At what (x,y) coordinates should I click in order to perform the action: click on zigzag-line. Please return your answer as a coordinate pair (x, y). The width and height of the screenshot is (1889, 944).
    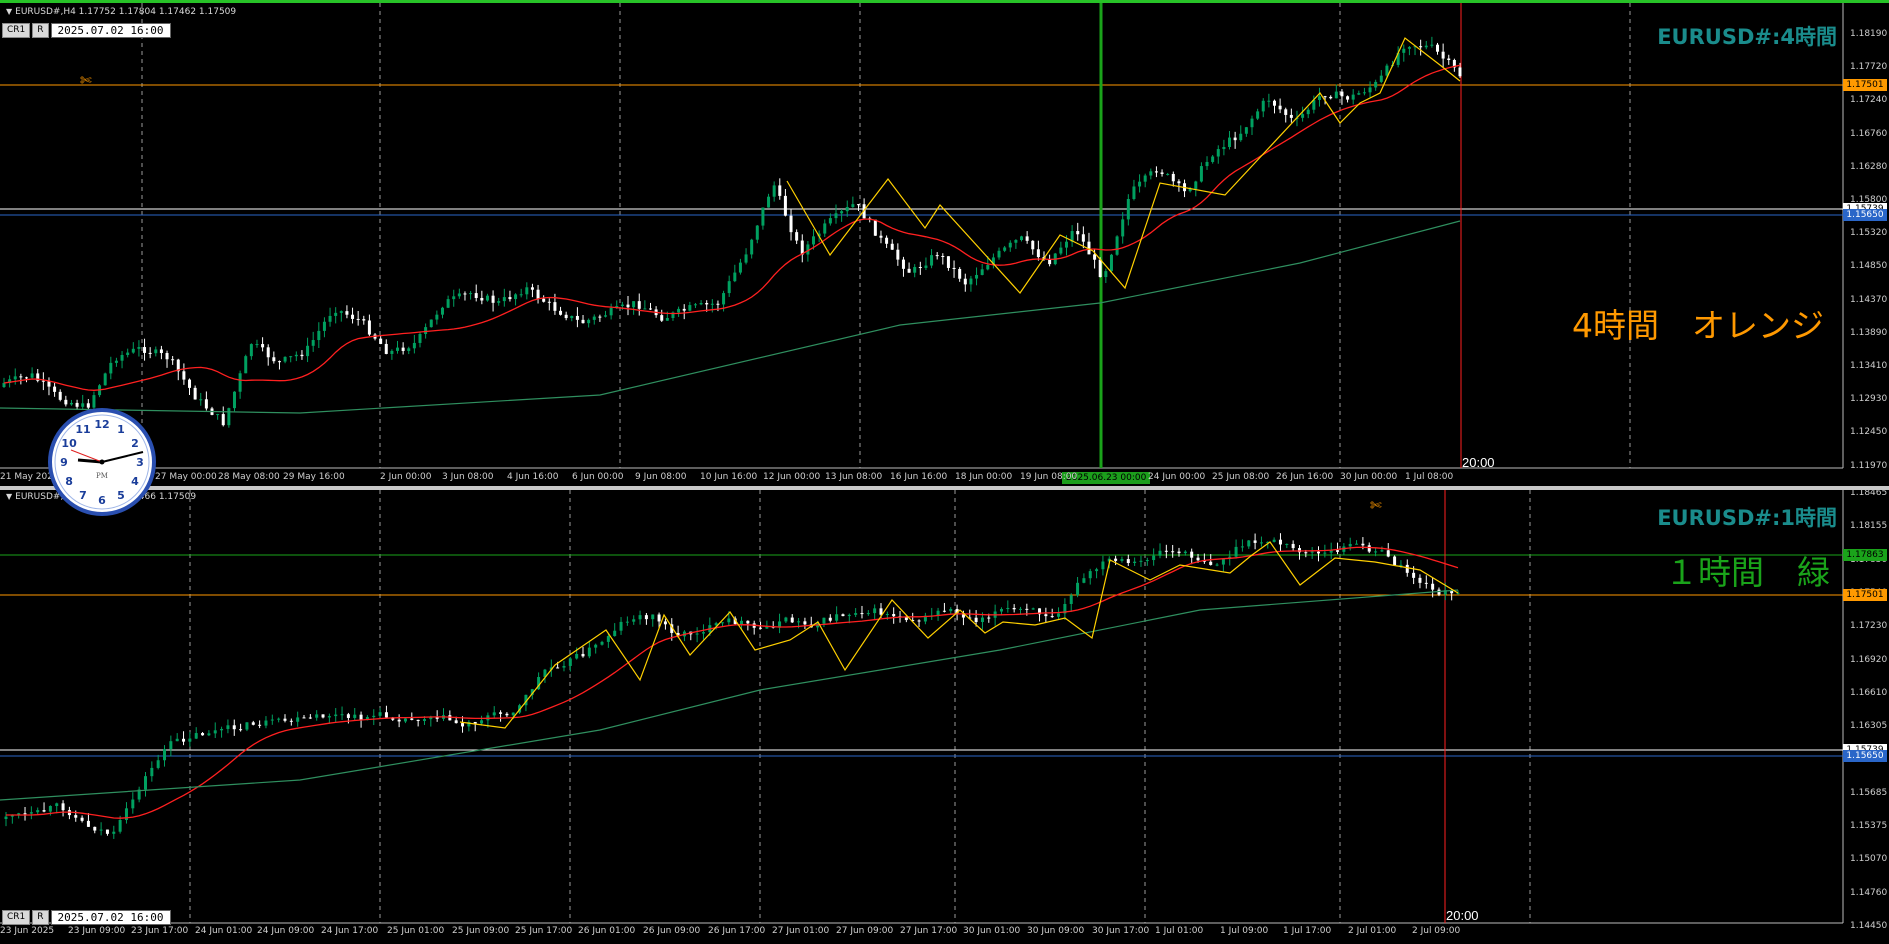
    Looking at the image, I should click on (1123, 165).